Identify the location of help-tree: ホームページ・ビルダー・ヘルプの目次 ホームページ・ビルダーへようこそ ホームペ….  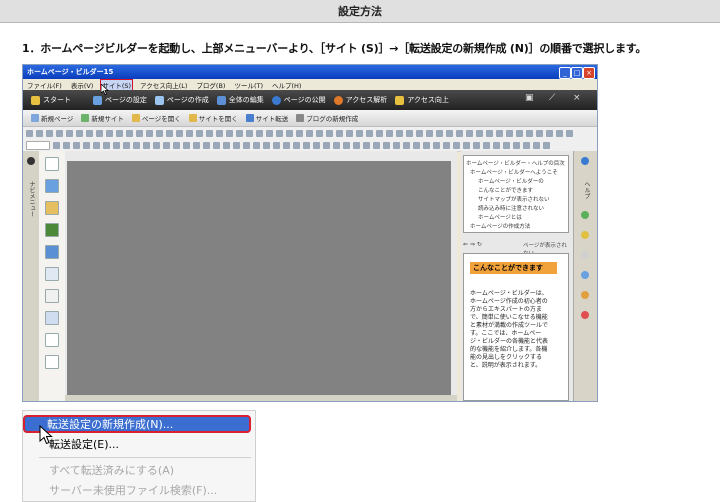
(516, 194).